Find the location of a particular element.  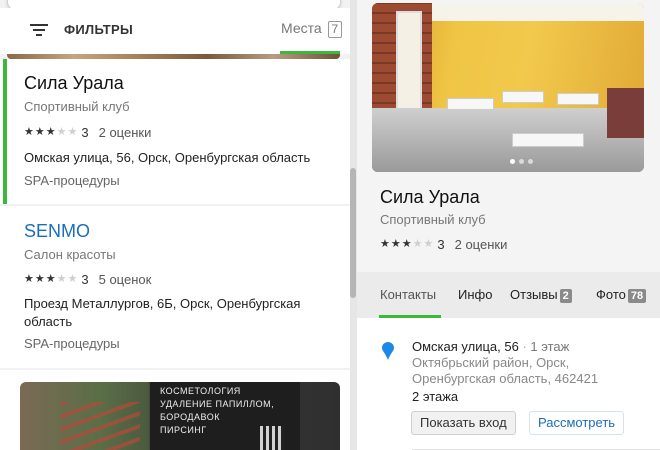

address-street: Омская улица, 56 is located at coordinates (465, 346).